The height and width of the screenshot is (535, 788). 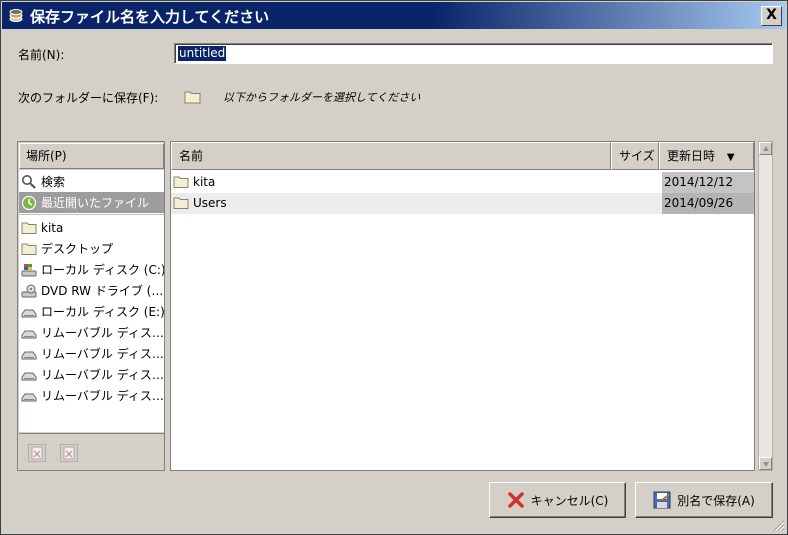 What do you see at coordinates (462, 203) in the screenshot?
I see `file-row: Users 2014/09/26` at bounding box center [462, 203].